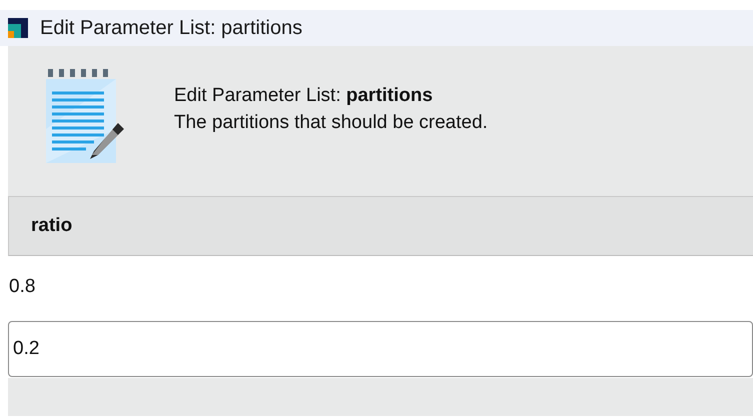  Describe the element at coordinates (304, 96) in the screenshot. I see `dialog-heading: Edit Parameter List: partitions` at that location.